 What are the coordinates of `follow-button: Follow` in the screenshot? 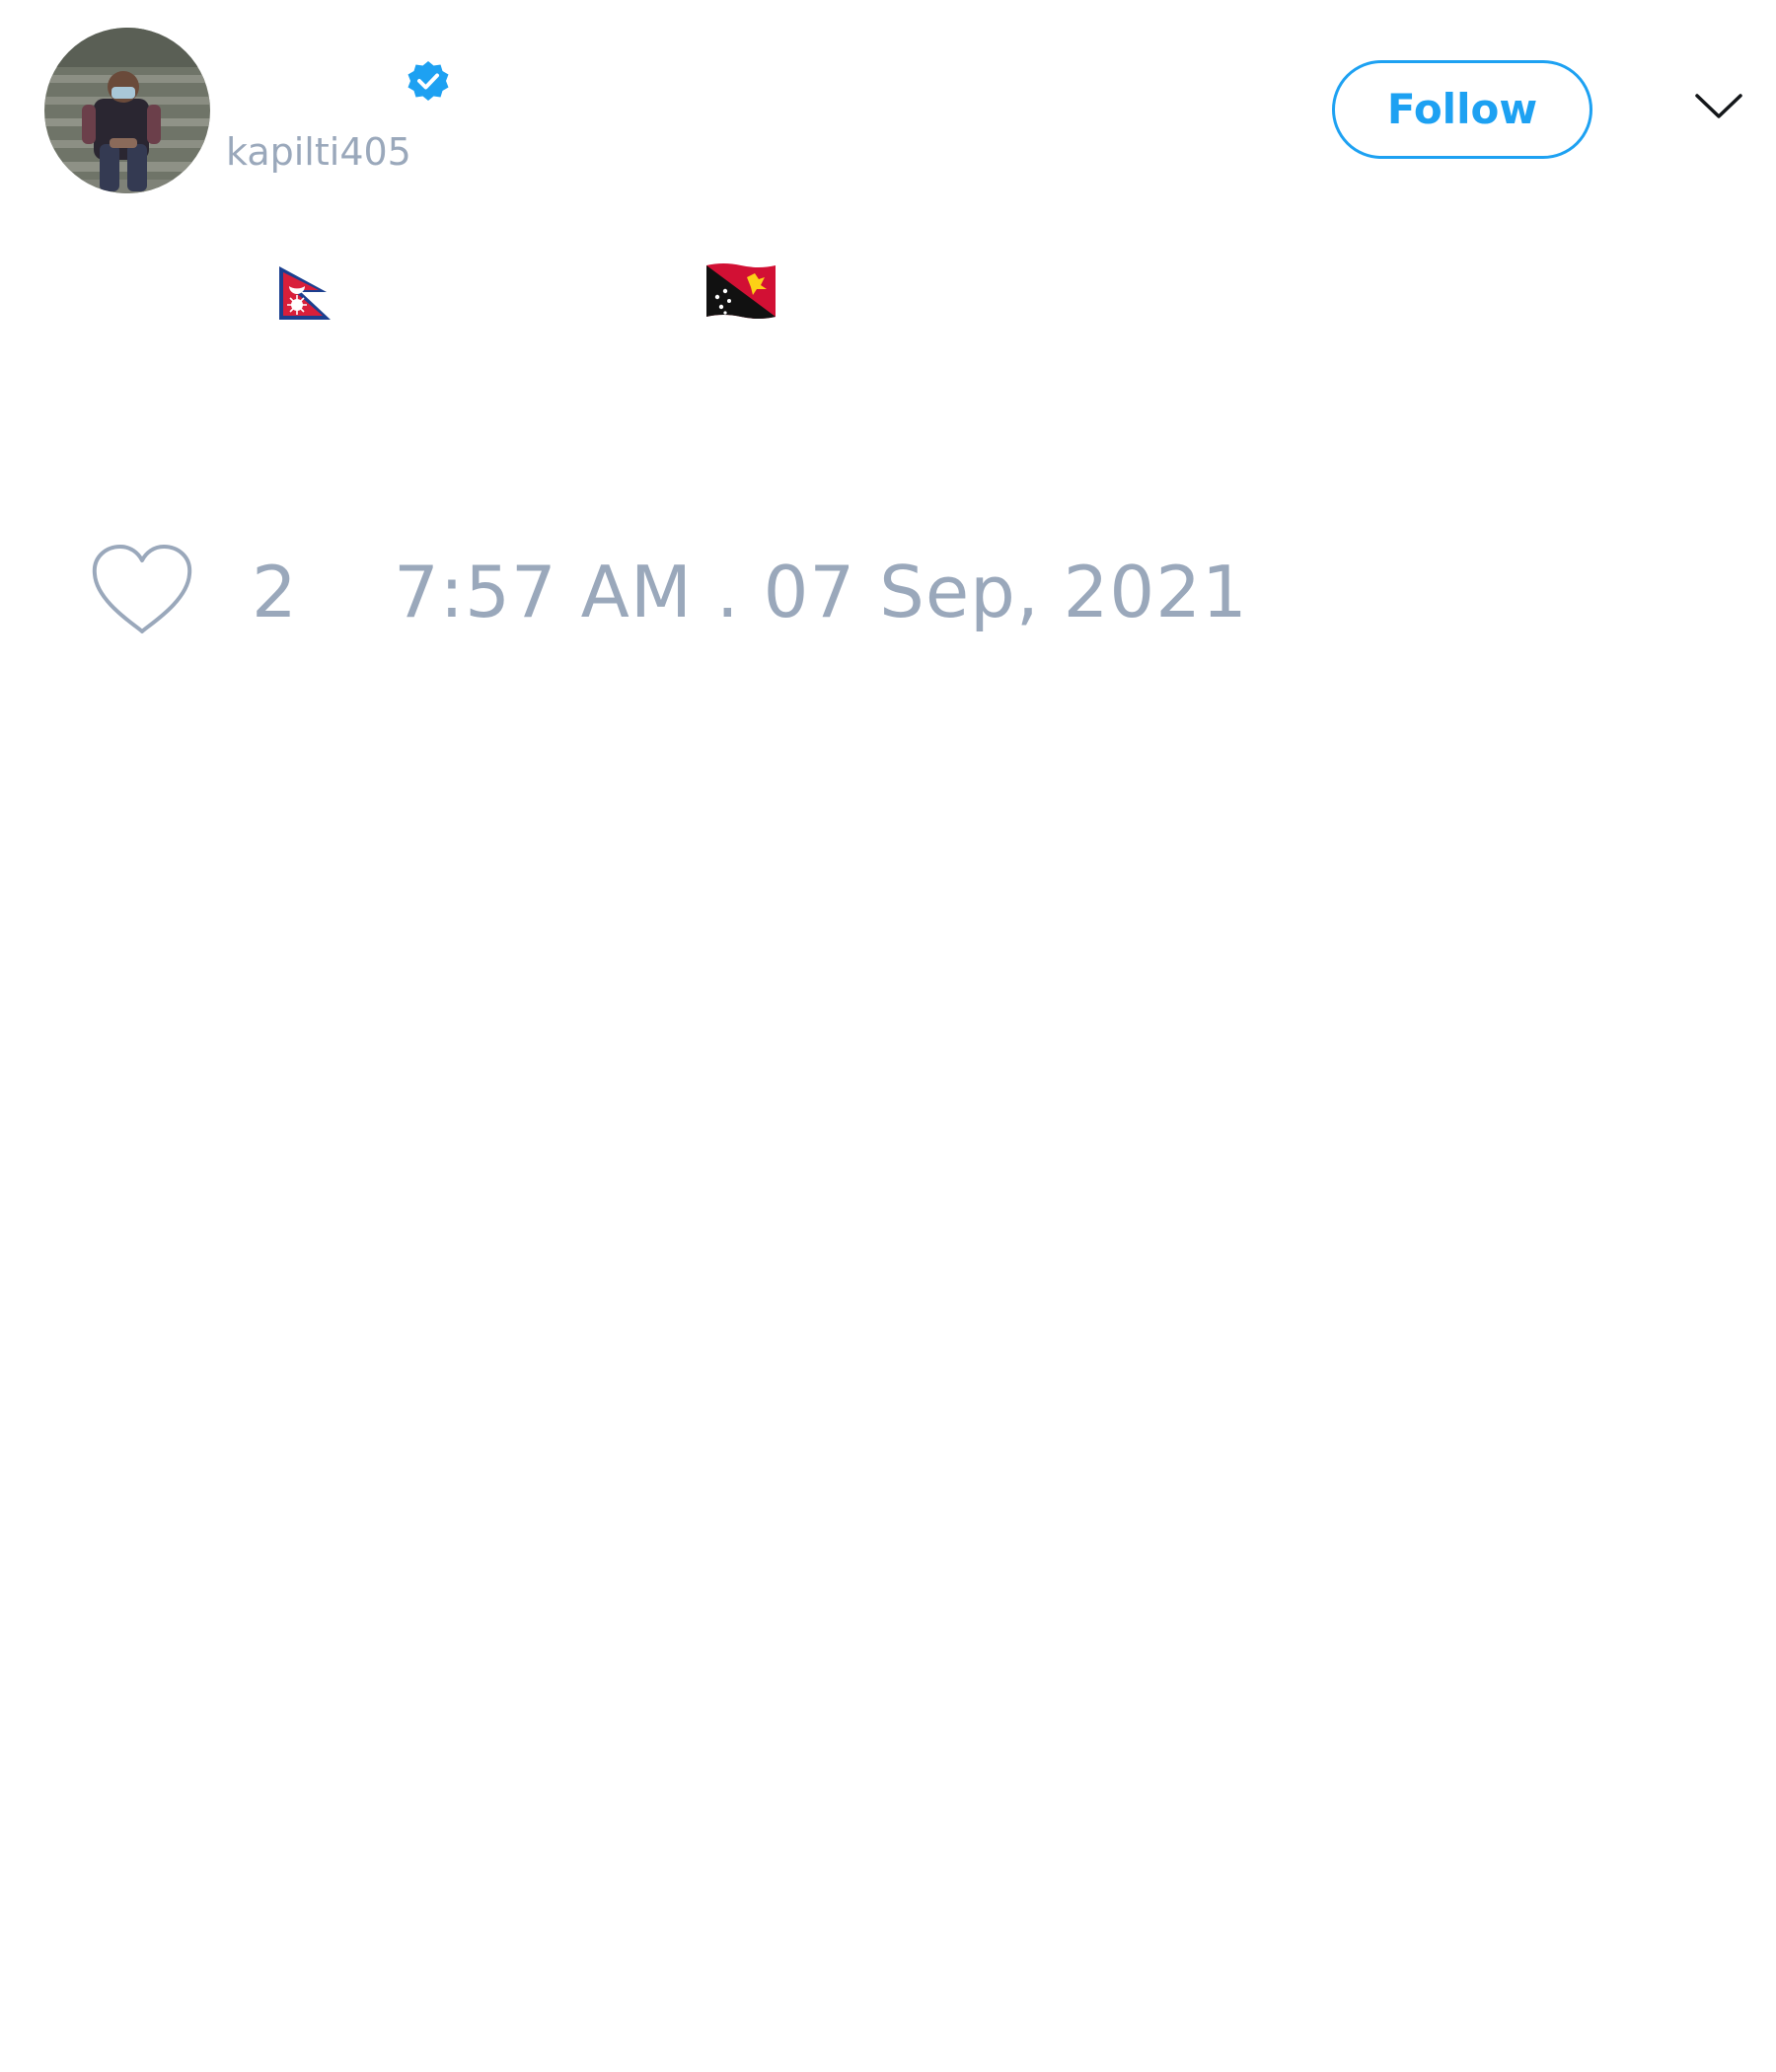 It's located at (1462, 110).